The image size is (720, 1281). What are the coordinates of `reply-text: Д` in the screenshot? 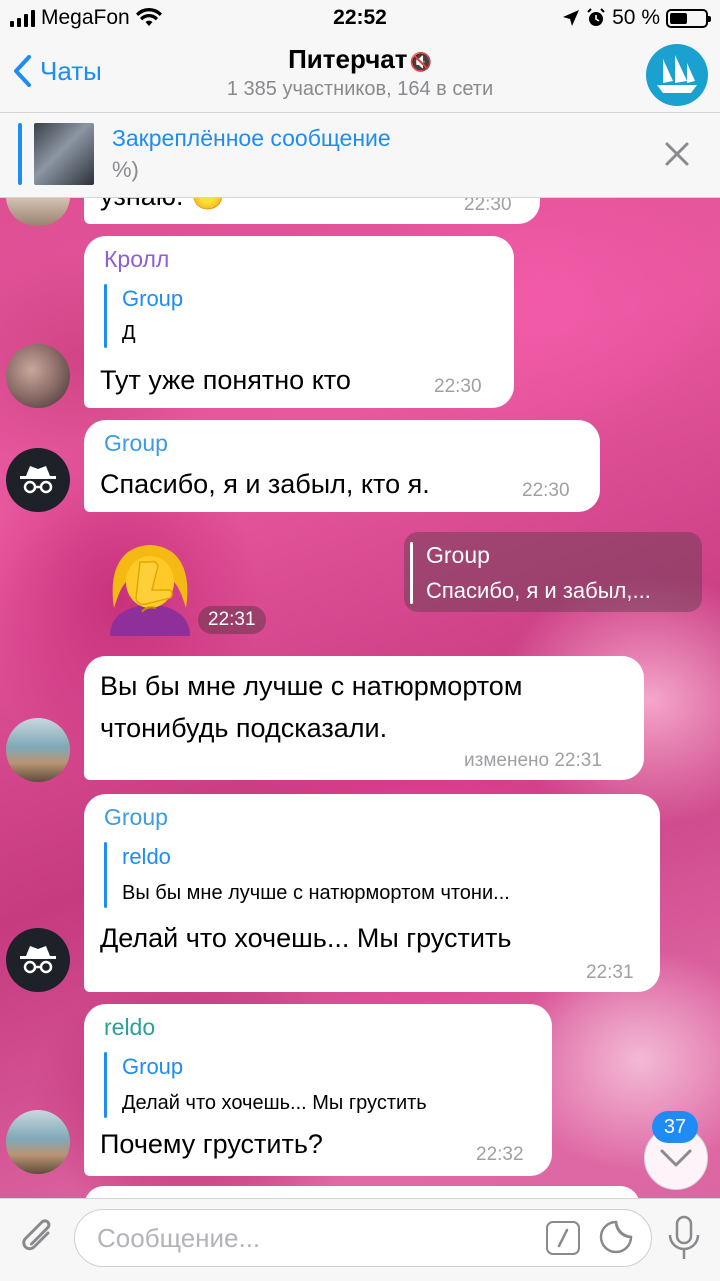 It's located at (129, 333).